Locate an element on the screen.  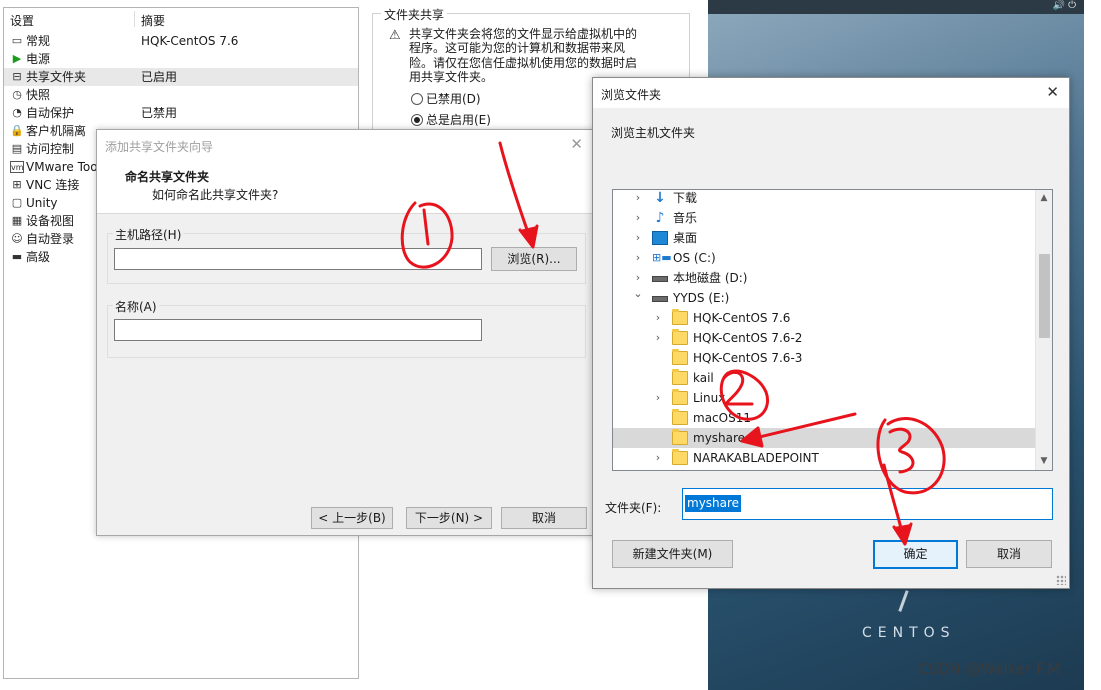
tree-item: macOS11 is located at coordinates (824, 418).